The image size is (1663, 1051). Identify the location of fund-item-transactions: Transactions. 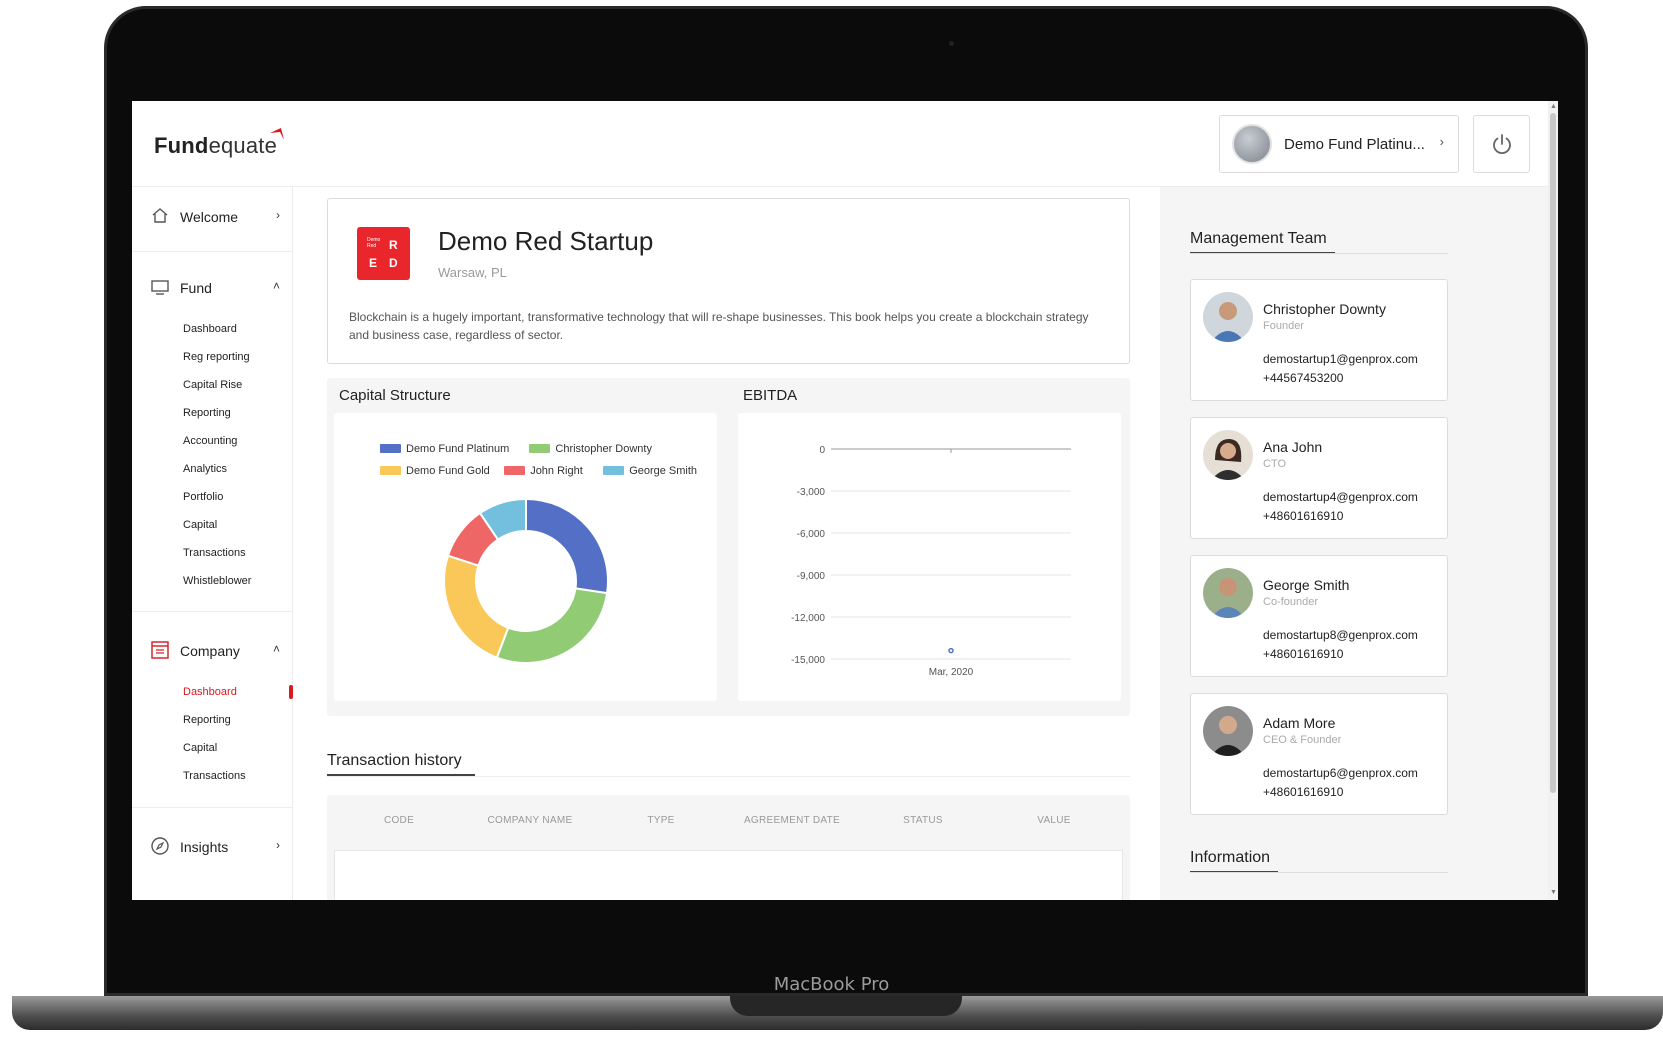
(214, 553).